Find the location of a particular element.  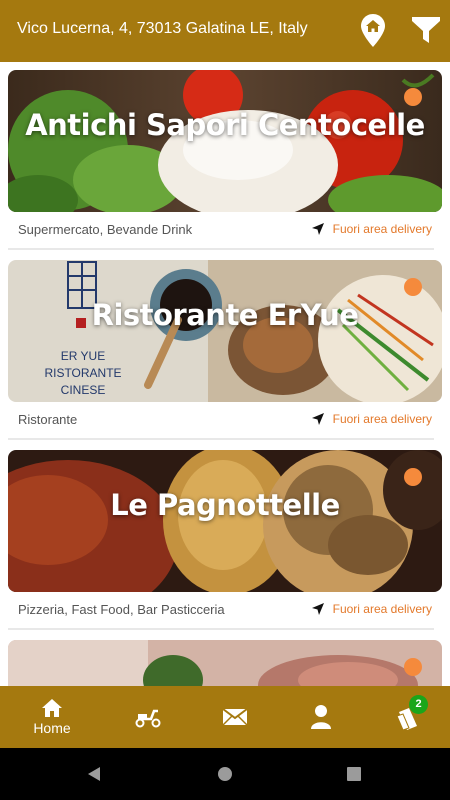

home-icon is located at coordinates (52, 708).